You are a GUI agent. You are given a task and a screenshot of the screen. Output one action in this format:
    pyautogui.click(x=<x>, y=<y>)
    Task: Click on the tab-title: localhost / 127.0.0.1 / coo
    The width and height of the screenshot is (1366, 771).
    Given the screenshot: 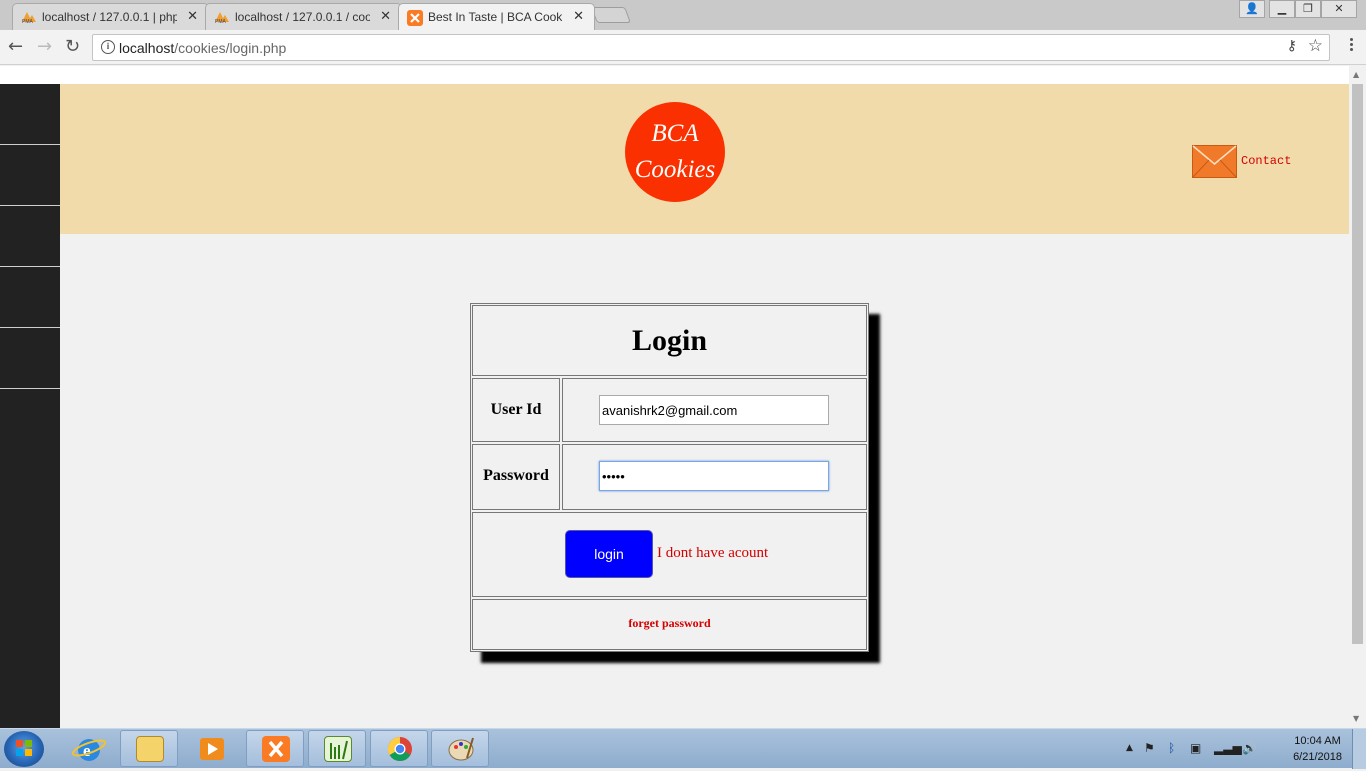 What is the action you would take?
    pyautogui.click(x=302, y=17)
    